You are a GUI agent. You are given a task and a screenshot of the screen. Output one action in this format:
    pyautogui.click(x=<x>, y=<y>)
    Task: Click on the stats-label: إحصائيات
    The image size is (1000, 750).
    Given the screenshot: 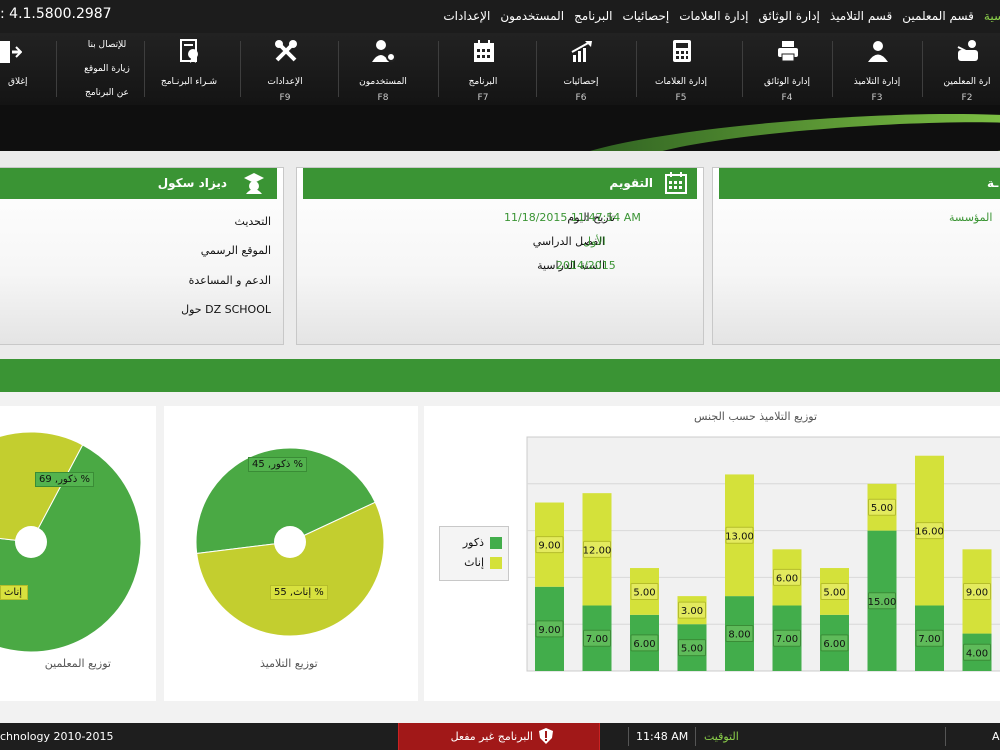 What is the action you would take?
    pyautogui.click(x=581, y=82)
    